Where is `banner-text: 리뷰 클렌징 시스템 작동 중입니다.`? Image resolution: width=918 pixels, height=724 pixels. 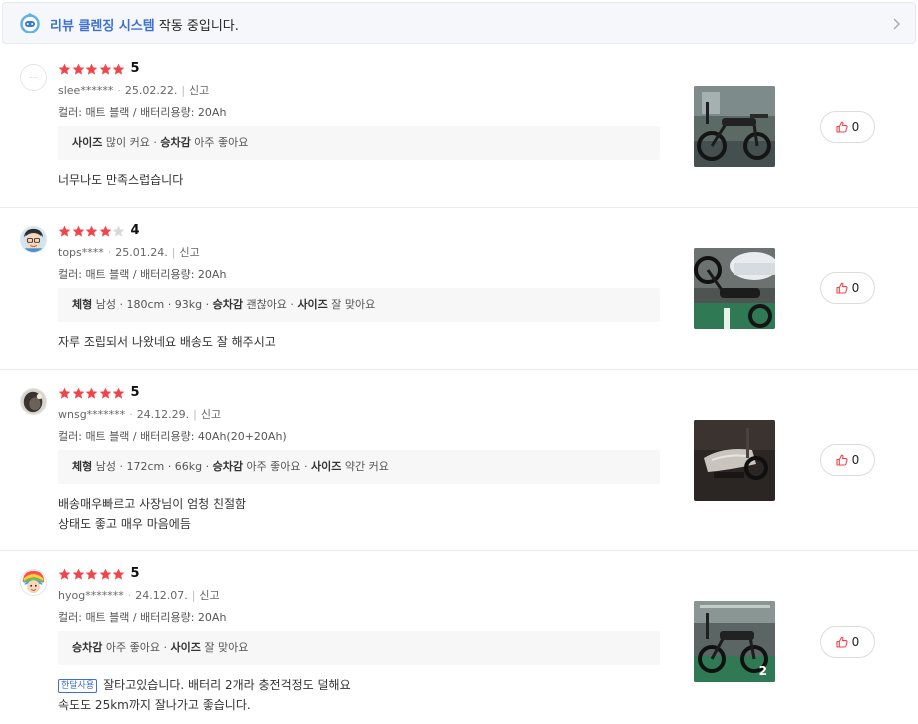 banner-text: 리뷰 클렌징 시스템 작동 중입니다. is located at coordinates (144, 24).